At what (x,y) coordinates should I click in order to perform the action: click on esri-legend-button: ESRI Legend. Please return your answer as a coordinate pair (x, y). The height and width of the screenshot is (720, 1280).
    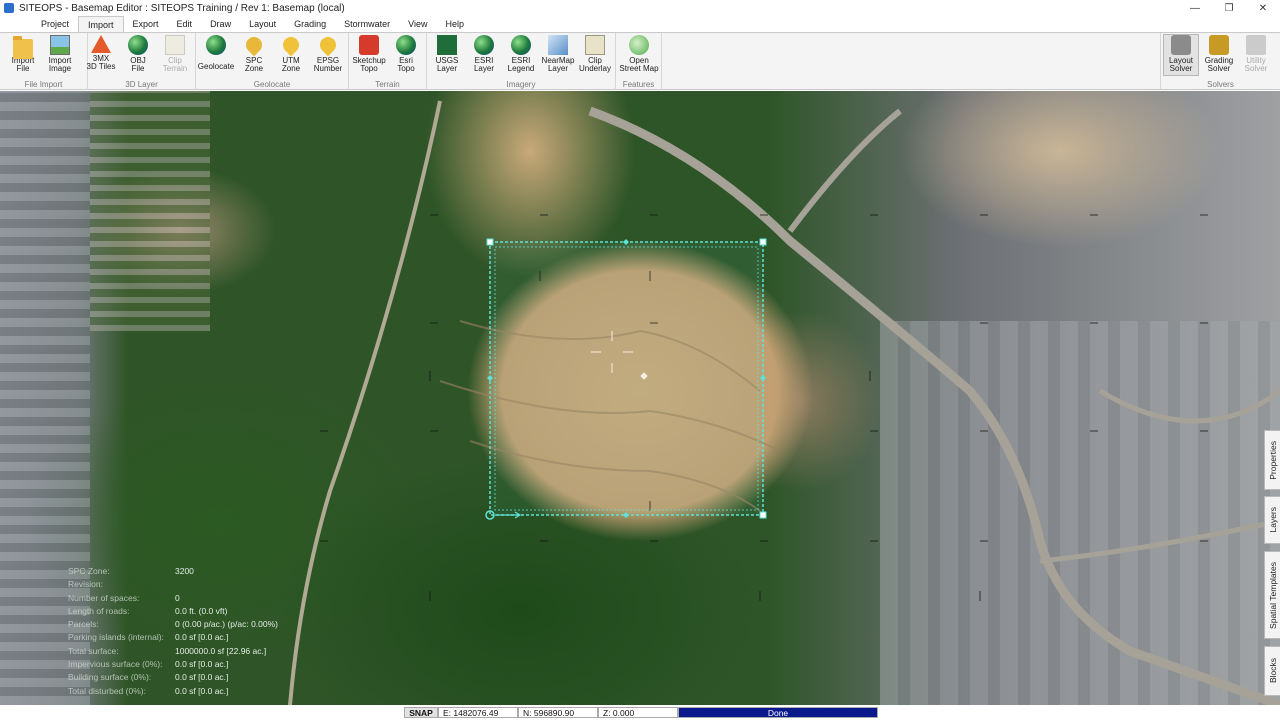
    Looking at the image, I should click on (521, 54).